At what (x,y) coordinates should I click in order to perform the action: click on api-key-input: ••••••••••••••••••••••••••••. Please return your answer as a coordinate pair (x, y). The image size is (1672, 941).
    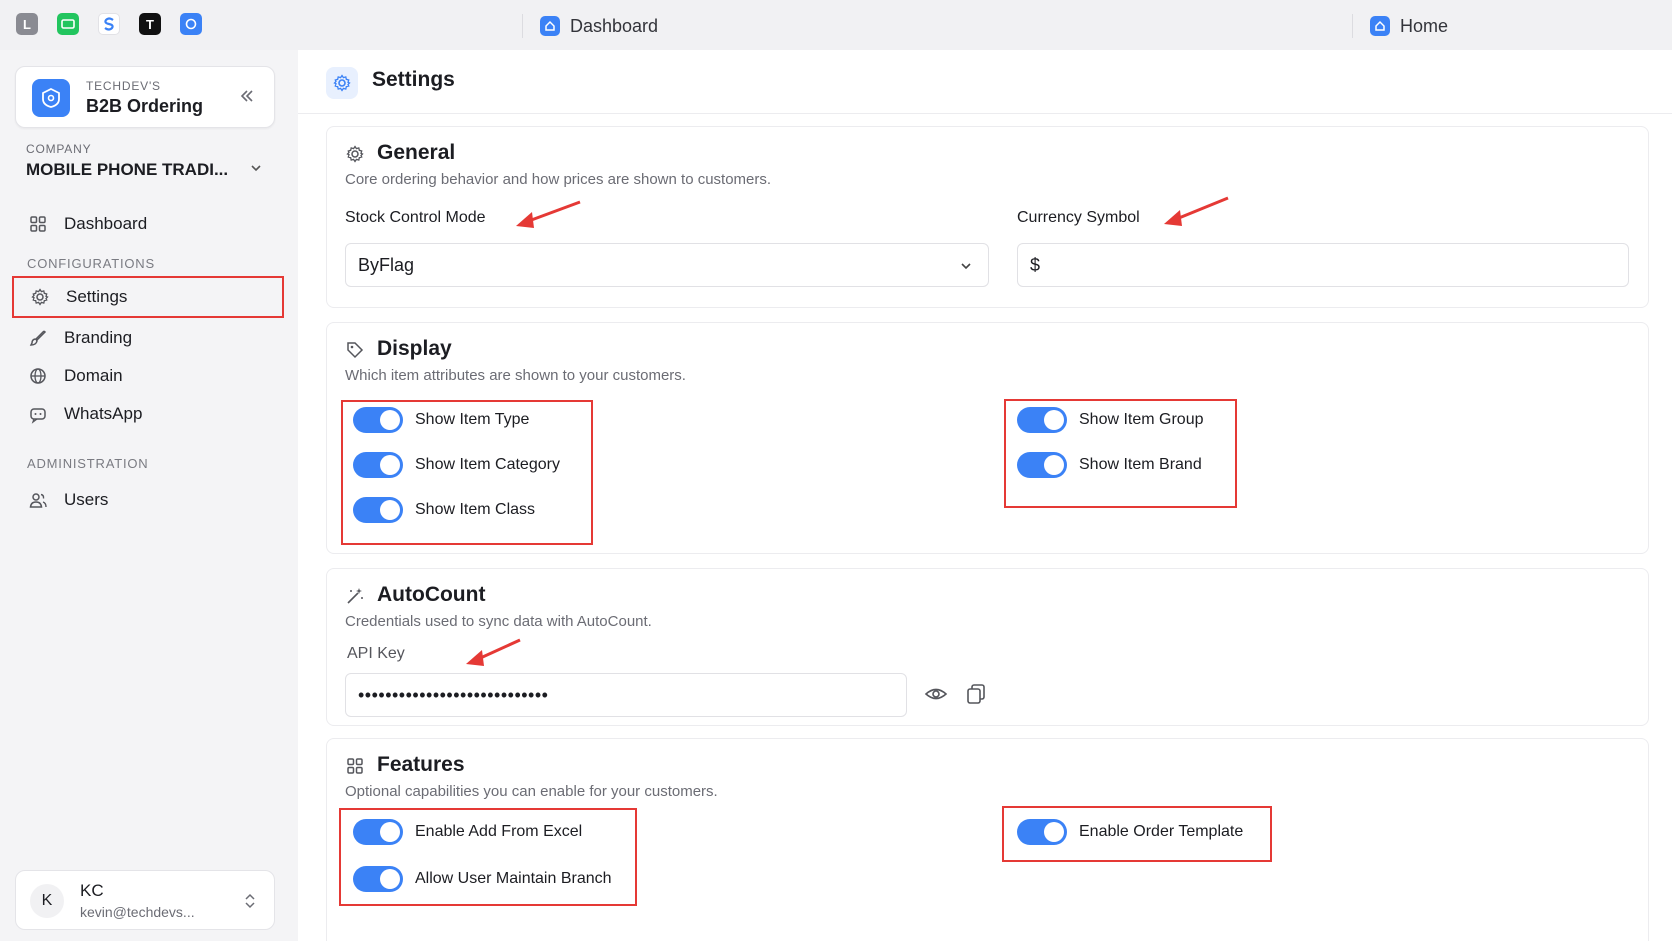
    Looking at the image, I should click on (626, 695).